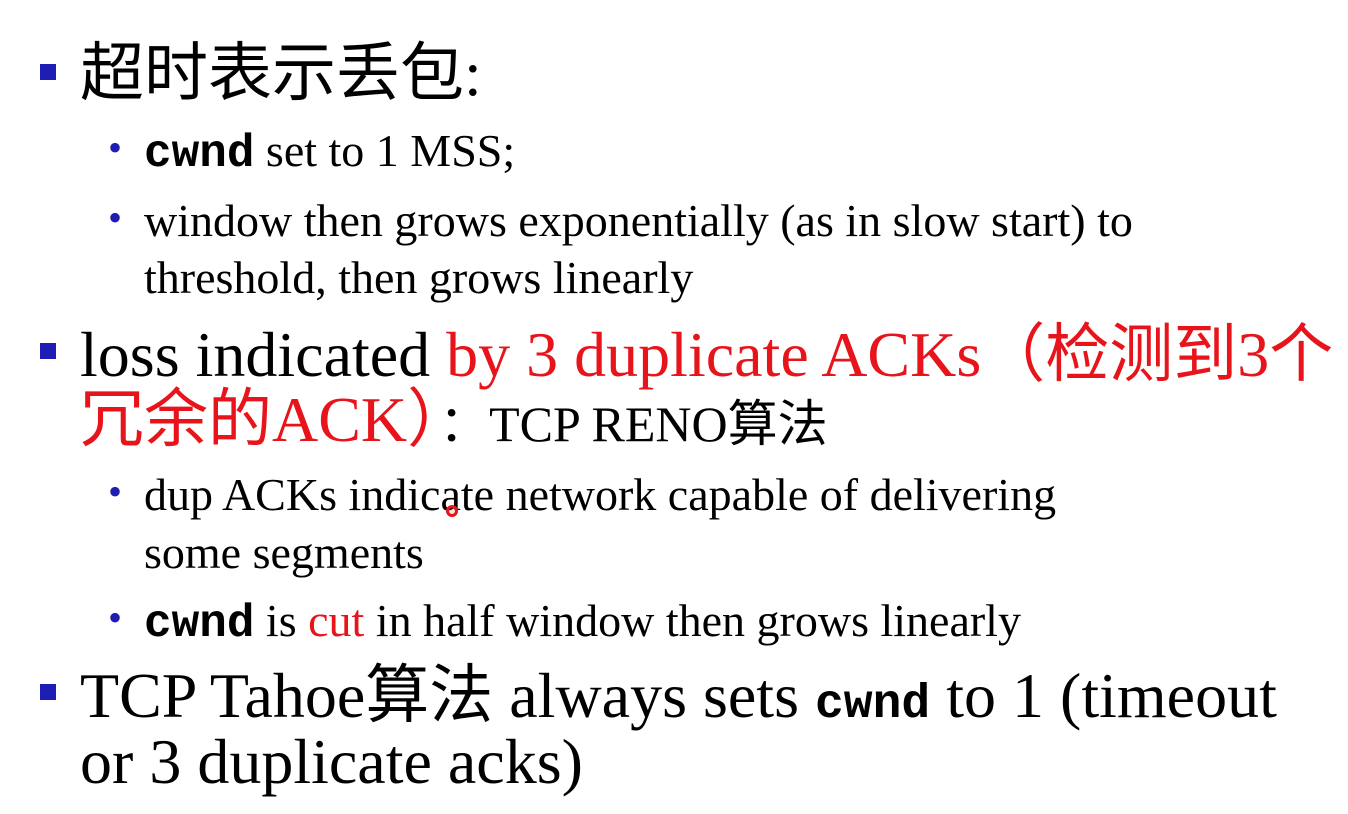 The image size is (1348, 814). I want to click on bullet-2-post: ：TCP RENO算法, so click(633, 424).